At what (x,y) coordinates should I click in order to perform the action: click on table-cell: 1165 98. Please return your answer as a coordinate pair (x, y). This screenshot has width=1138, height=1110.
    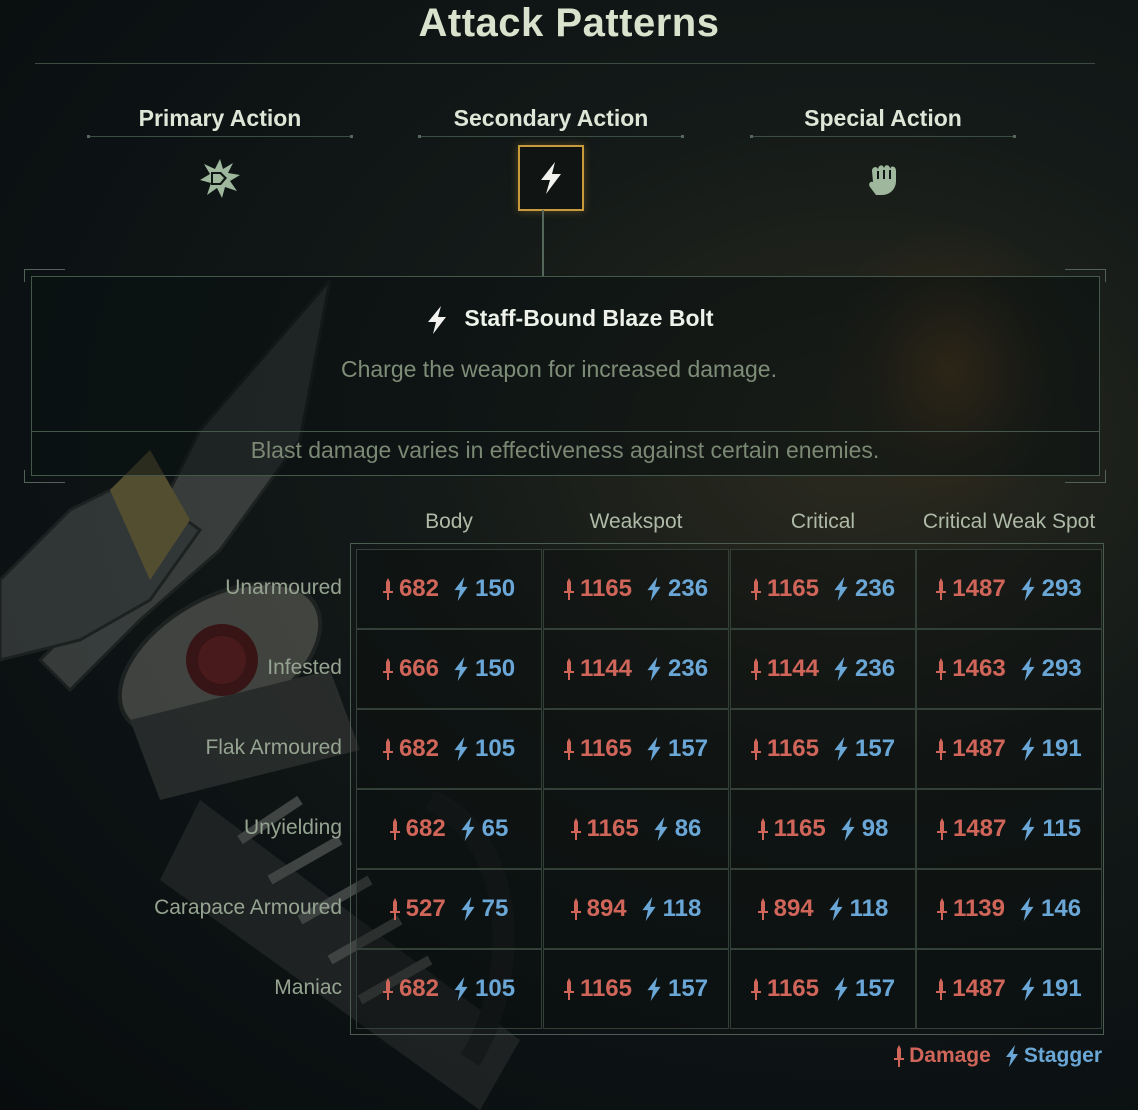
    Looking at the image, I should click on (823, 829).